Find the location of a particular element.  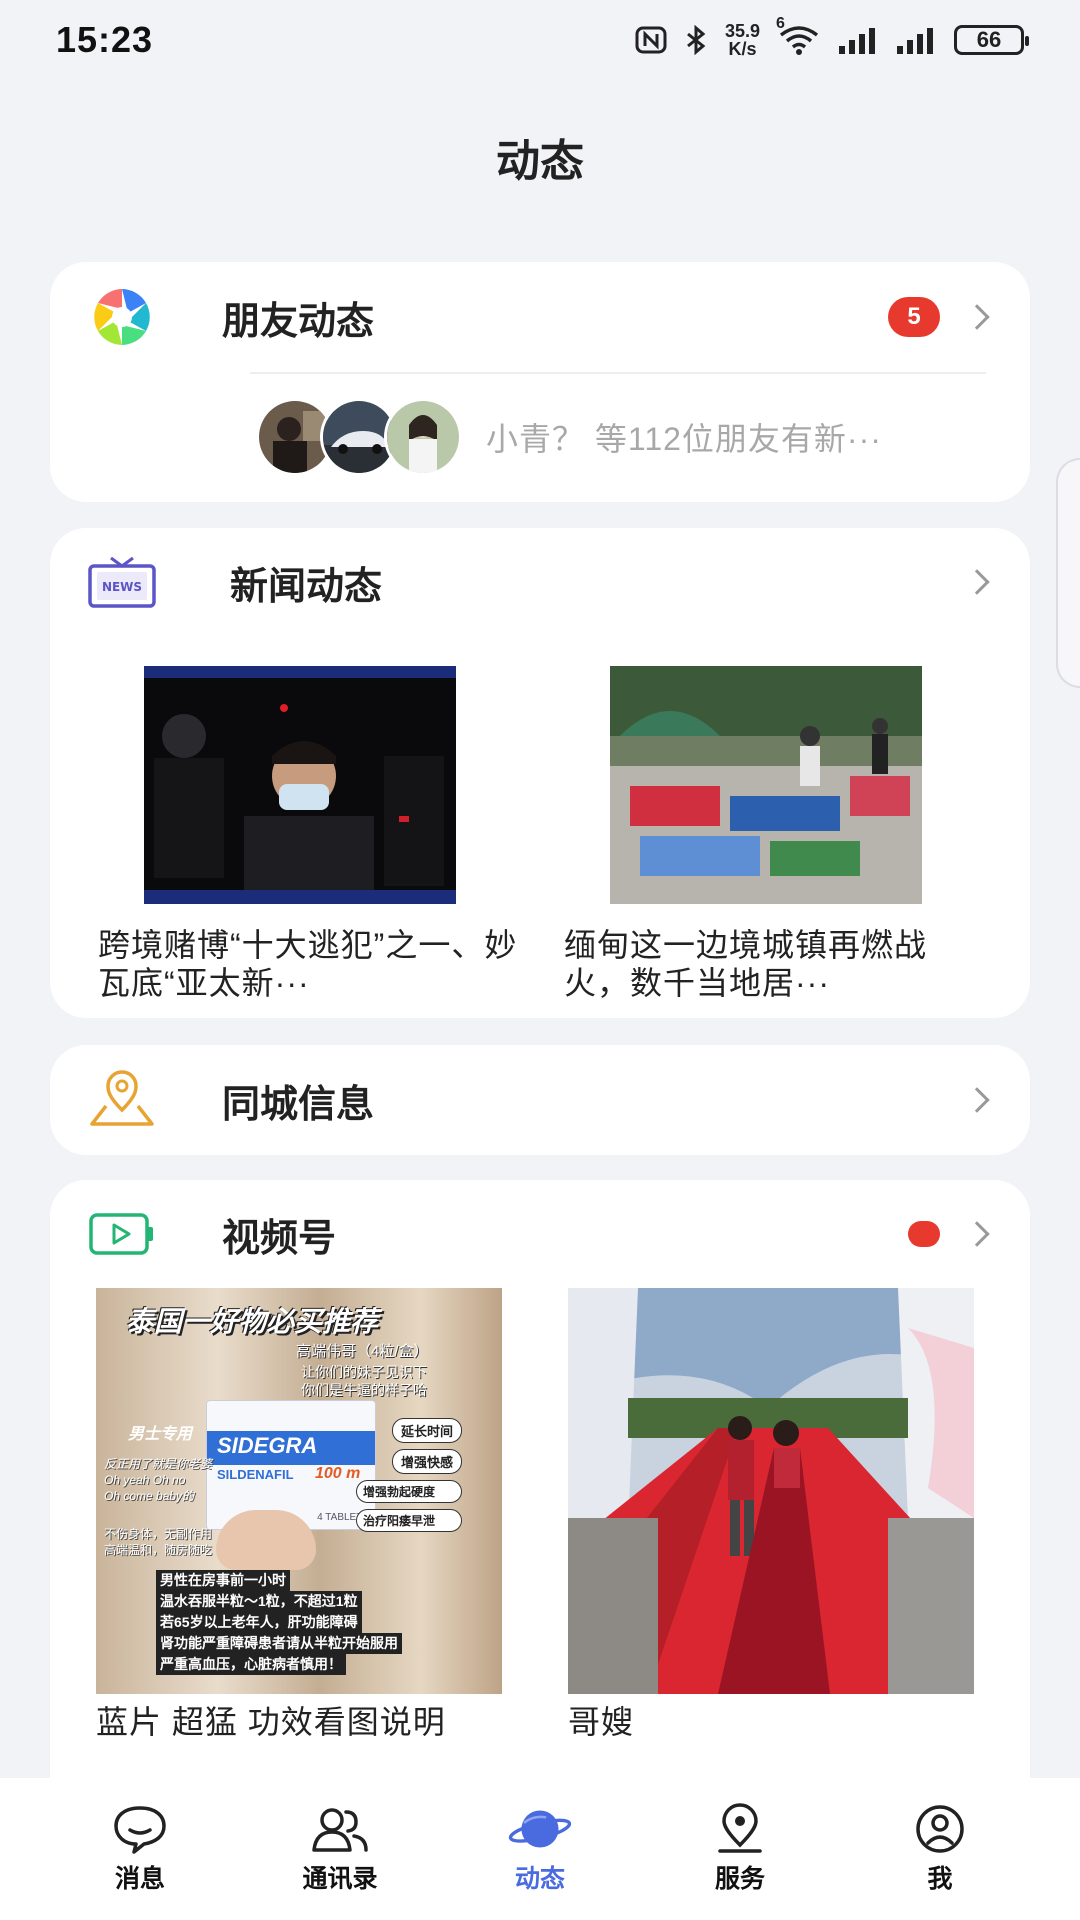

battery-indicator: 66 is located at coordinates (991, 40).